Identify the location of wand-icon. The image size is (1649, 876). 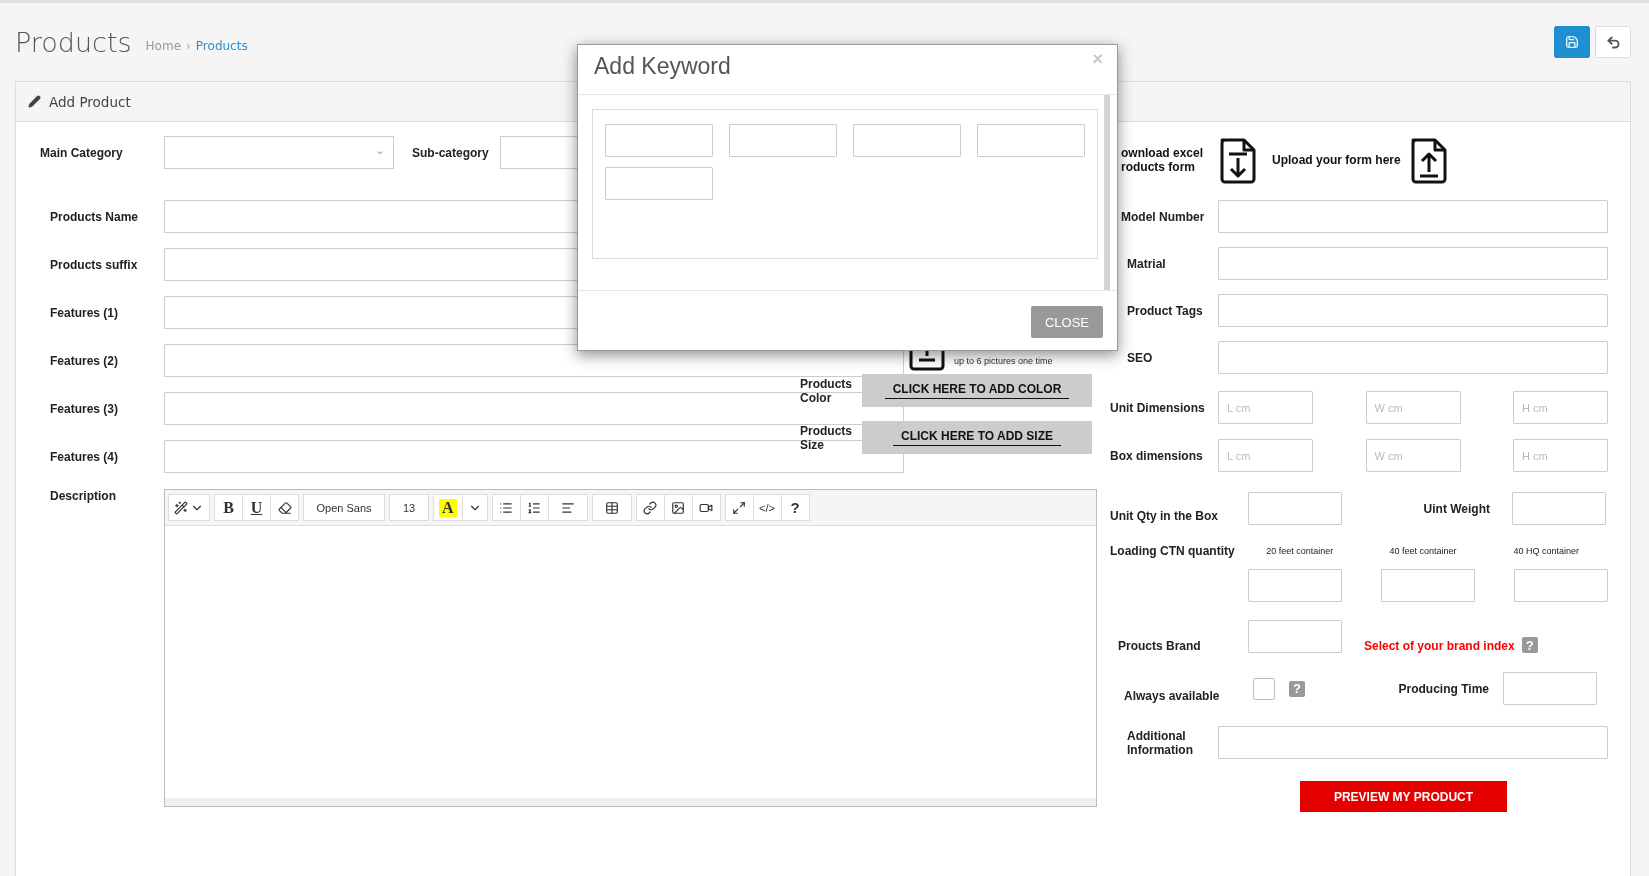
(181, 507).